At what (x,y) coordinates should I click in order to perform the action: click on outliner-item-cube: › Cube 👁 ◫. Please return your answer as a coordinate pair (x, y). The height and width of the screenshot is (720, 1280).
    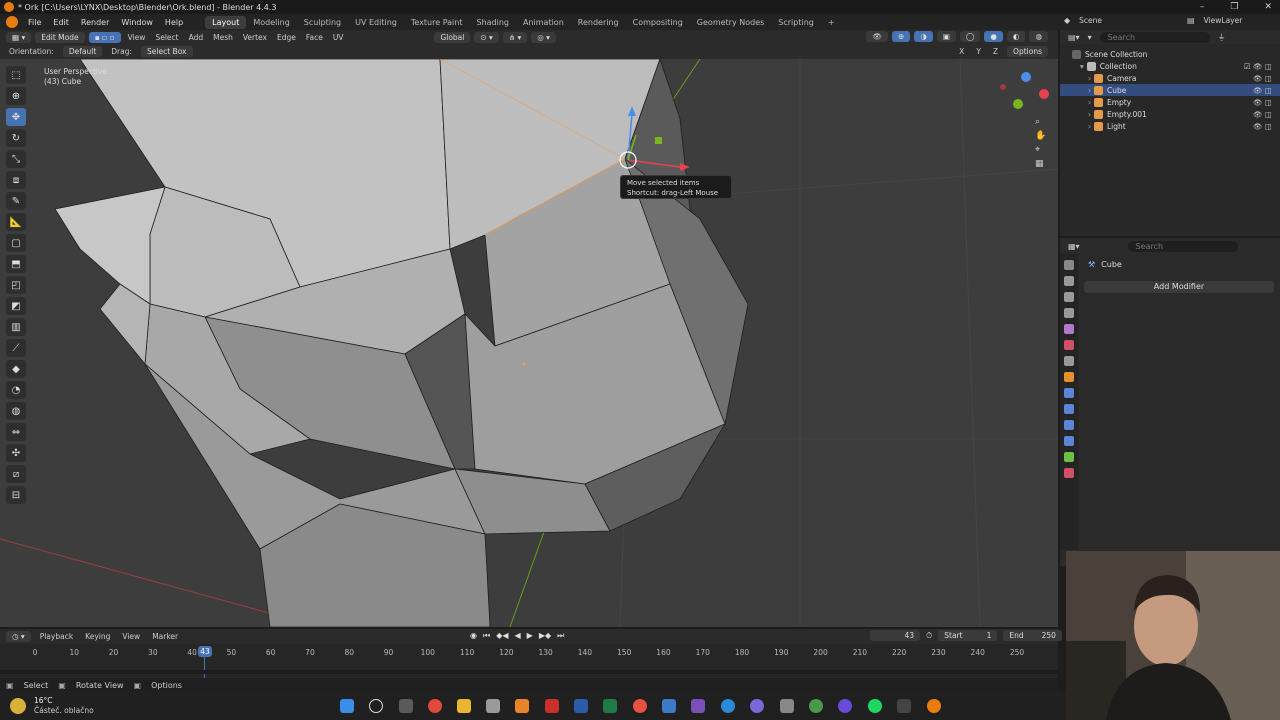
    Looking at the image, I should click on (1170, 90).